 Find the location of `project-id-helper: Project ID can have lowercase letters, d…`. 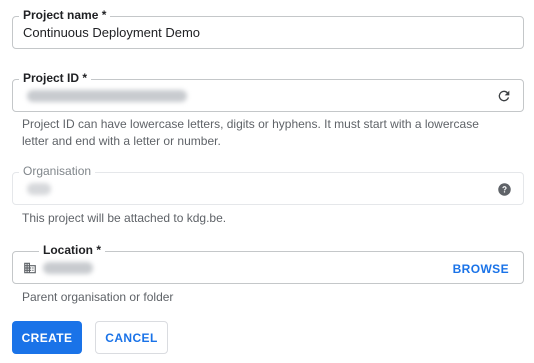

project-id-helper: Project ID can have lowercase letters, d… is located at coordinates (250, 133).